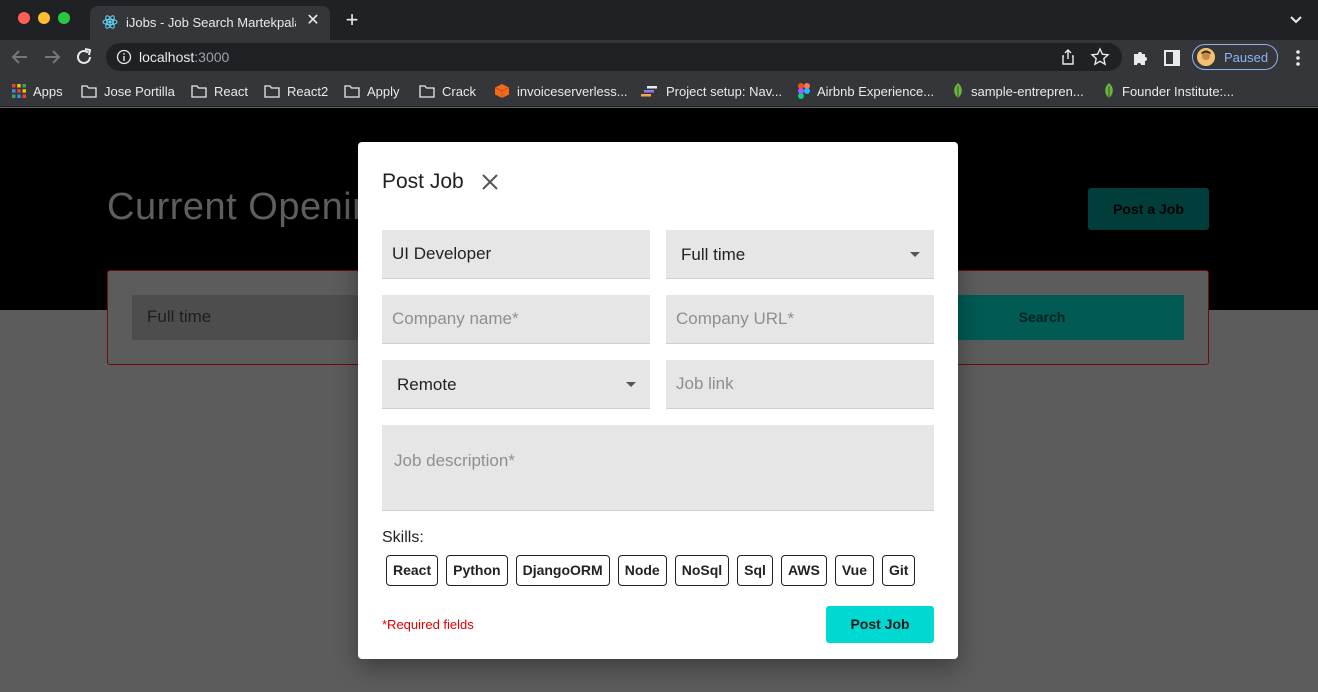  What do you see at coordinates (308, 91) in the screenshot?
I see `bookmark-label: React2` at bounding box center [308, 91].